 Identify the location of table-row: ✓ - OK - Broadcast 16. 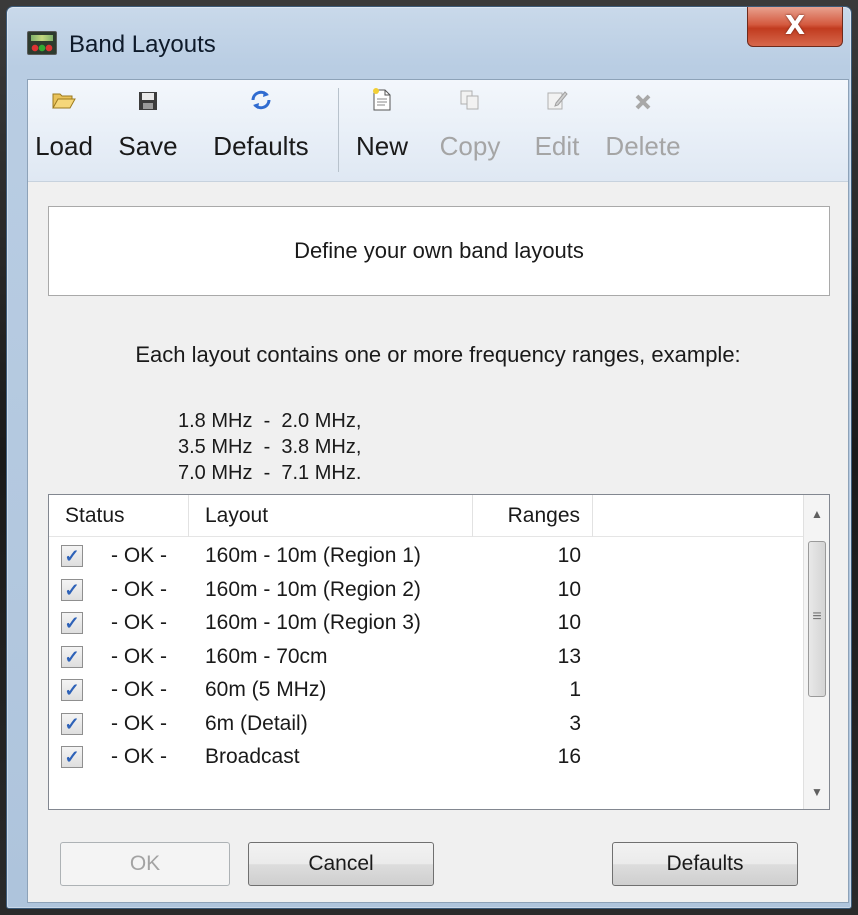
(427, 757).